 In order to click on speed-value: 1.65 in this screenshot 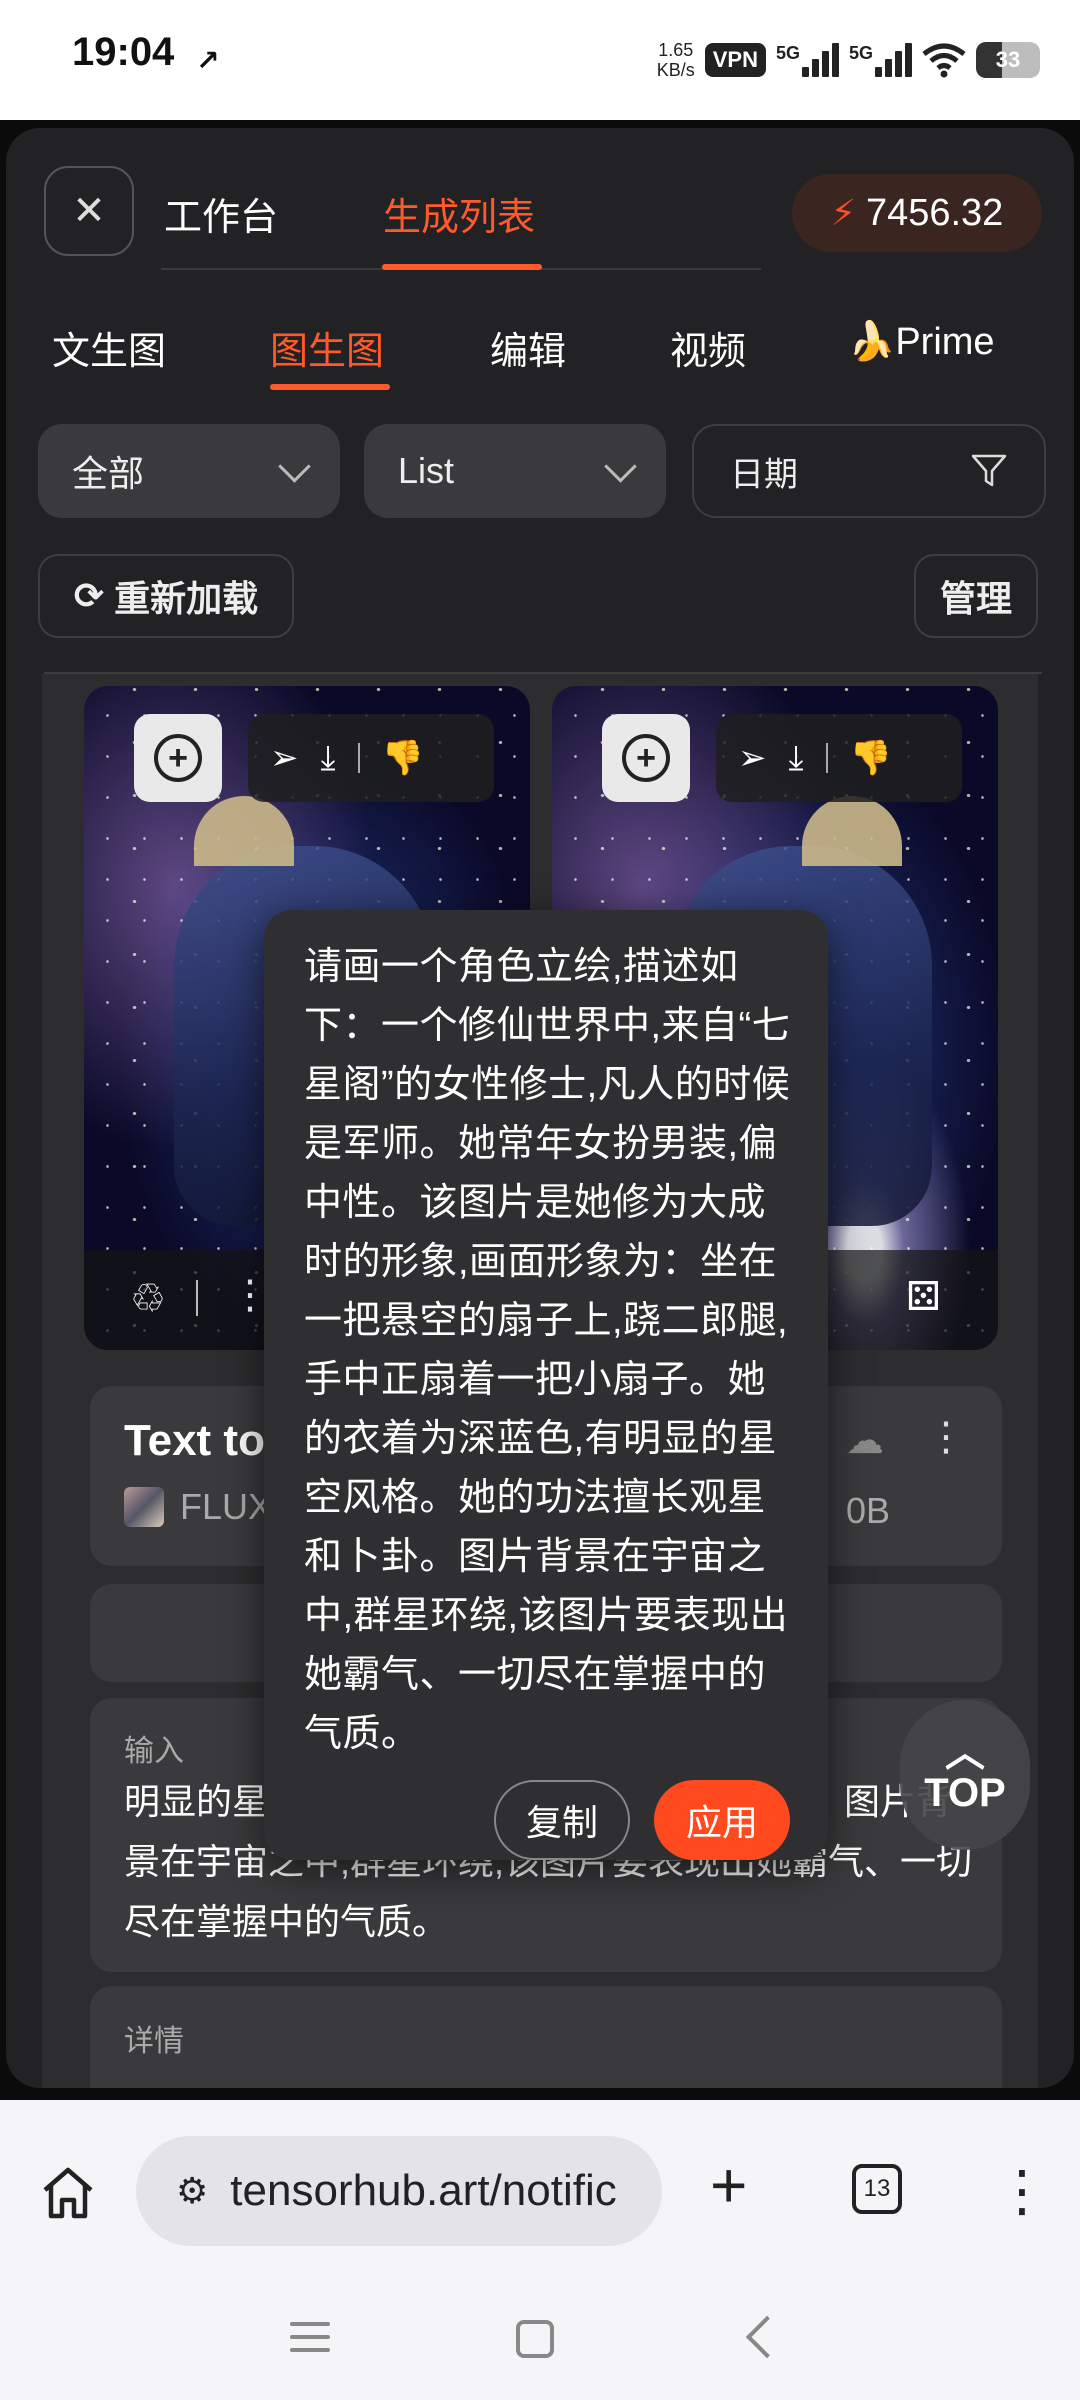, I will do `click(676, 50)`.